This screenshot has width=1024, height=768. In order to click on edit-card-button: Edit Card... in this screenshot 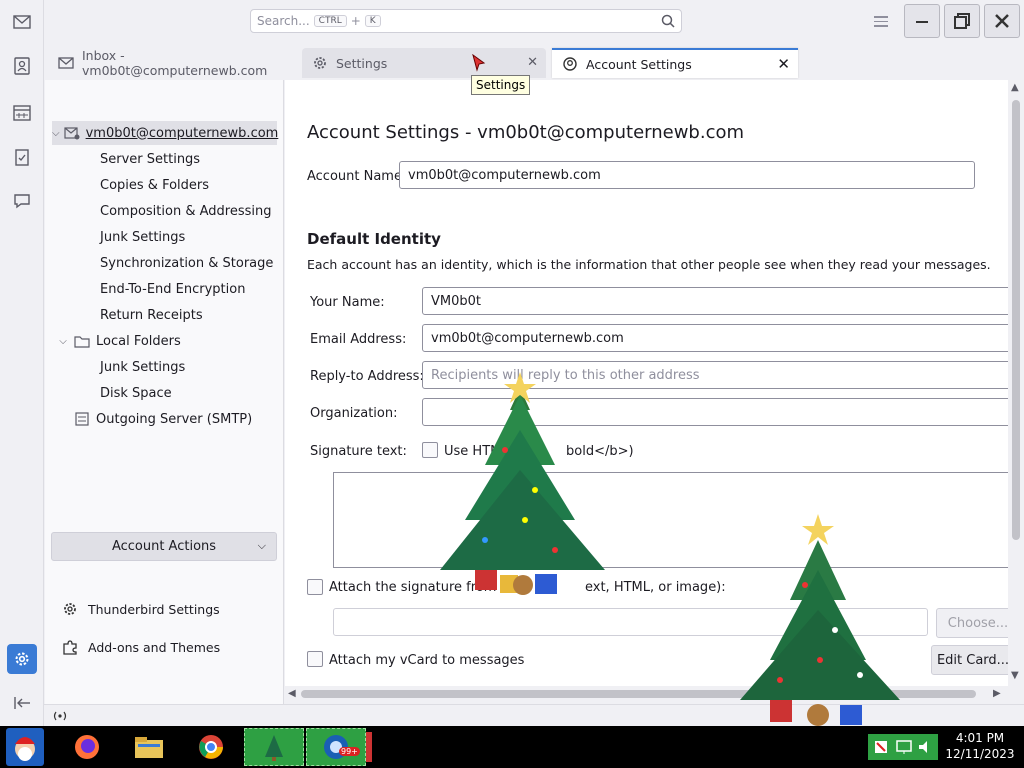, I will do `click(969, 660)`.